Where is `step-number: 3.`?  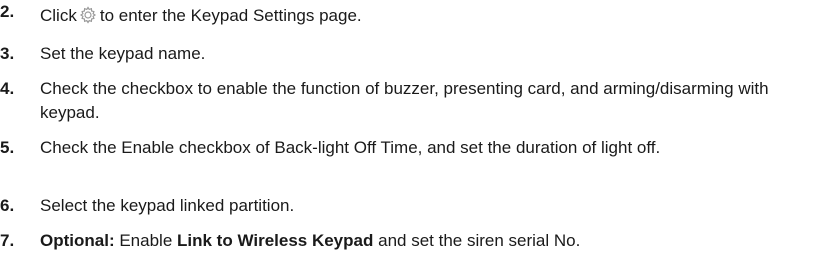
step-number: 3. is located at coordinates (7, 53).